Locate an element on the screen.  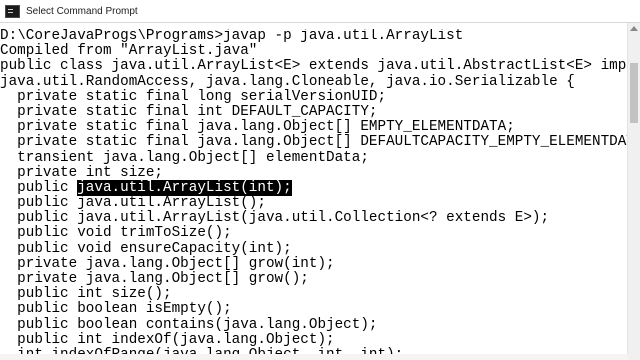
console-line-text: public is located at coordinates (39, 187).